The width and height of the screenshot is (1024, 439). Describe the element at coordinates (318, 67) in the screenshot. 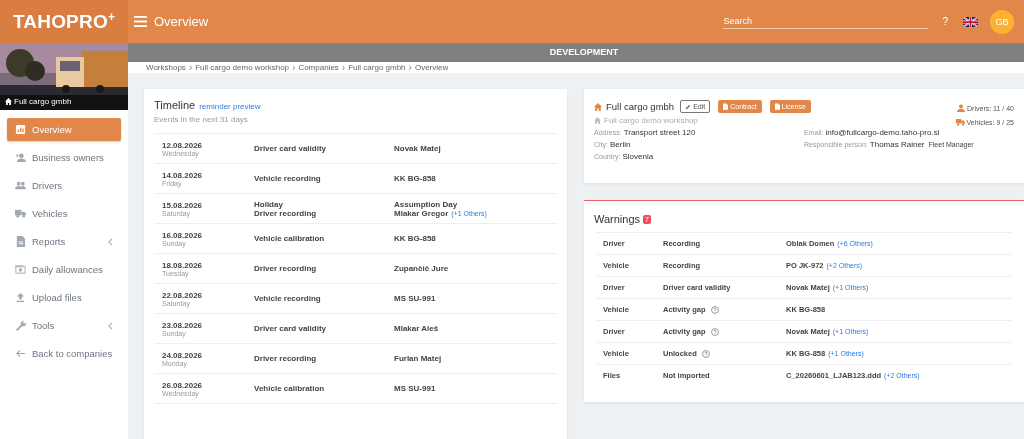

I see `breadcrumb-link: Companies` at that location.